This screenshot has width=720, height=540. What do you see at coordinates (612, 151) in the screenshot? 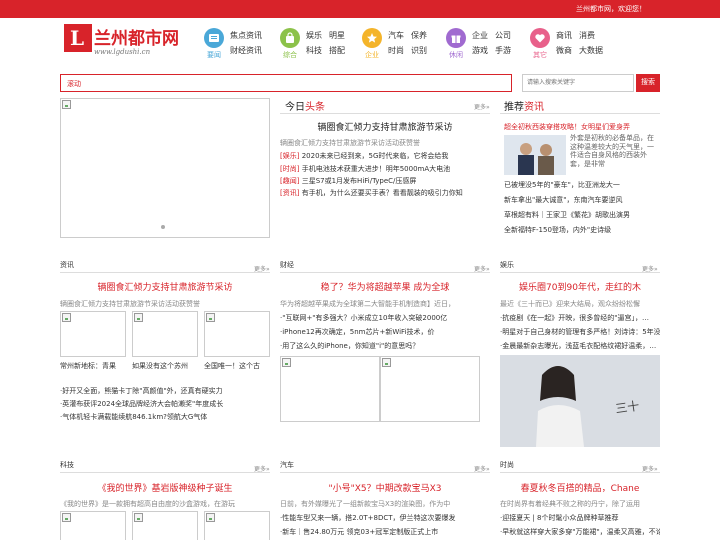
I see `recommend-lead-text: 外套是初秋的必备单品，在这种温差较大的天气里，一件适合自身风格的西装外套，是非常` at bounding box center [612, 151].